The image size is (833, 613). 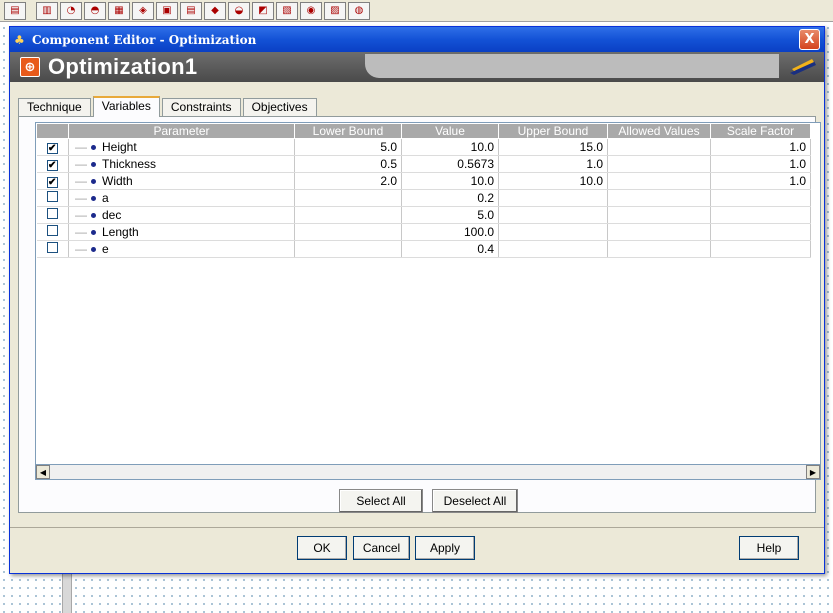 What do you see at coordinates (47, 10) in the screenshot?
I see `toolbar-tool-icon: ▥` at bounding box center [47, 10].